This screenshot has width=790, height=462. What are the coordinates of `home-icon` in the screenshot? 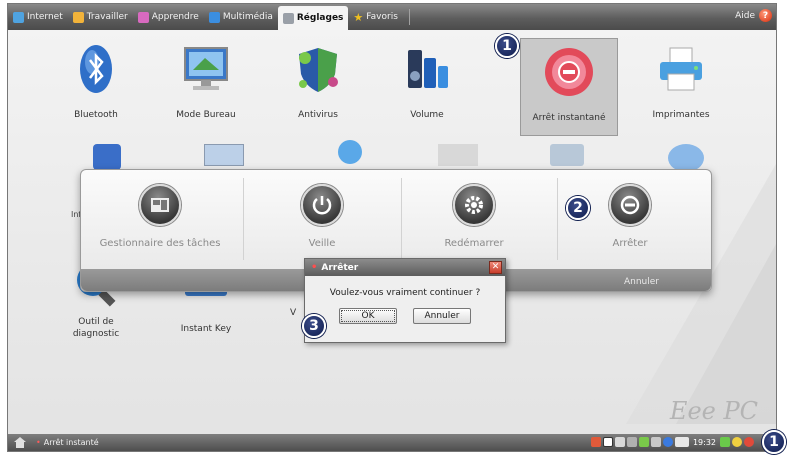 It's located at (20, 442).